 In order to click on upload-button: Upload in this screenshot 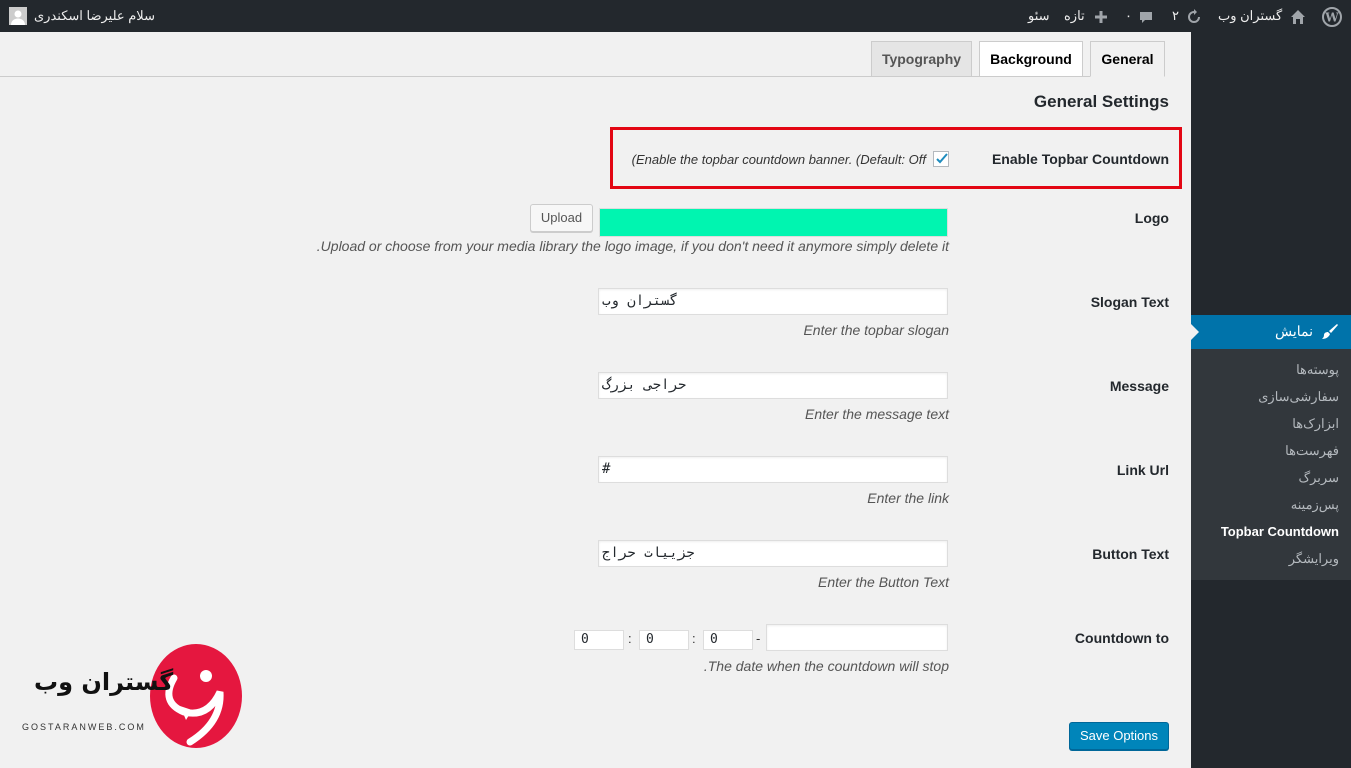, I will do `click(561, 218)`.